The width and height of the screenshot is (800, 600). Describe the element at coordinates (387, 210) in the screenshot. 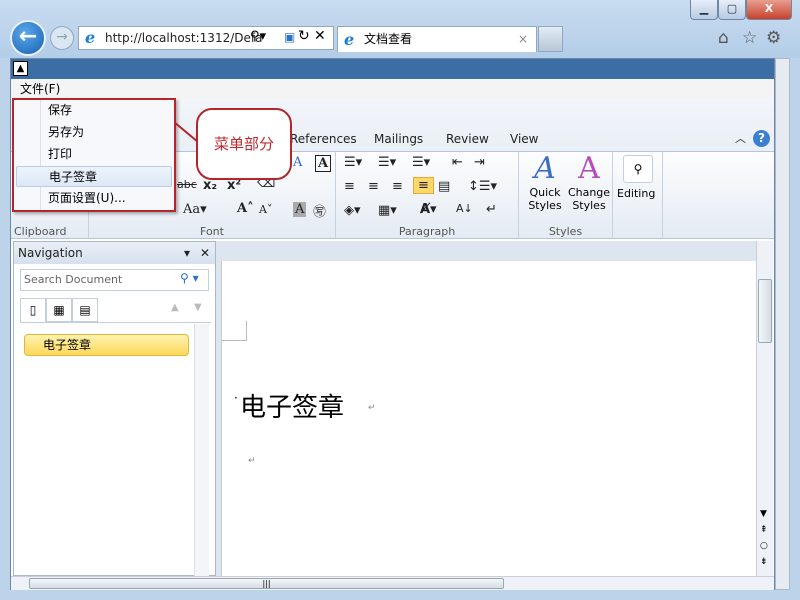

I see `borders-icon: ▦▾` at that location.